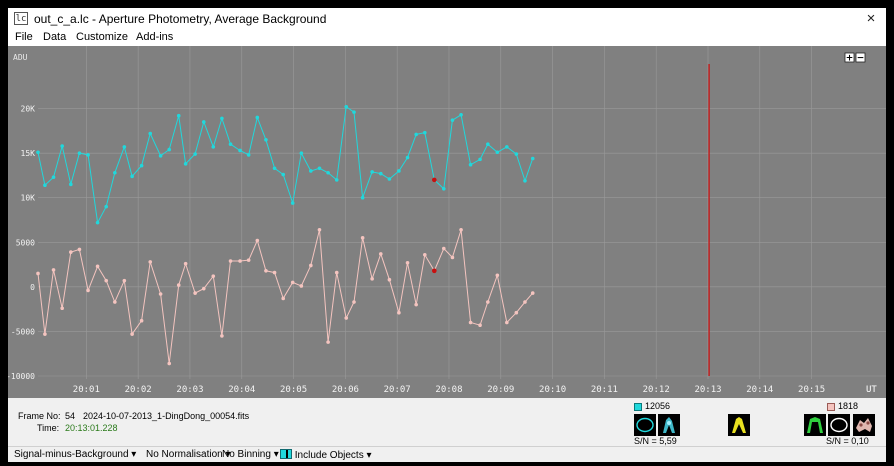 The width and height of the screenshot is (894, 466). What do you see at coordinates (102, 37) in the screenshot?
I see `menu-customize: Customize` at bounding box center [102, 37].